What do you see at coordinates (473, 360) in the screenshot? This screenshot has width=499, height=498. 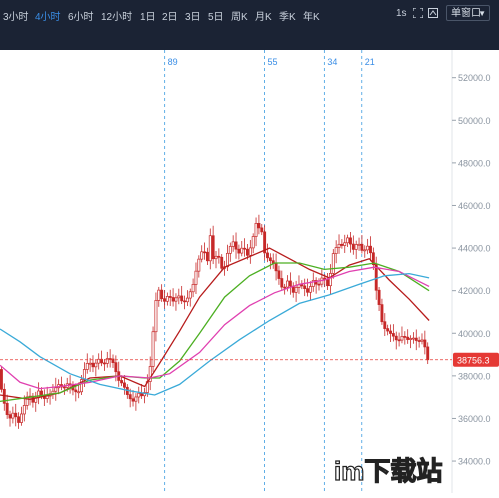 I see `current-price-label: 38756.3` at bounding box center [473, 360].